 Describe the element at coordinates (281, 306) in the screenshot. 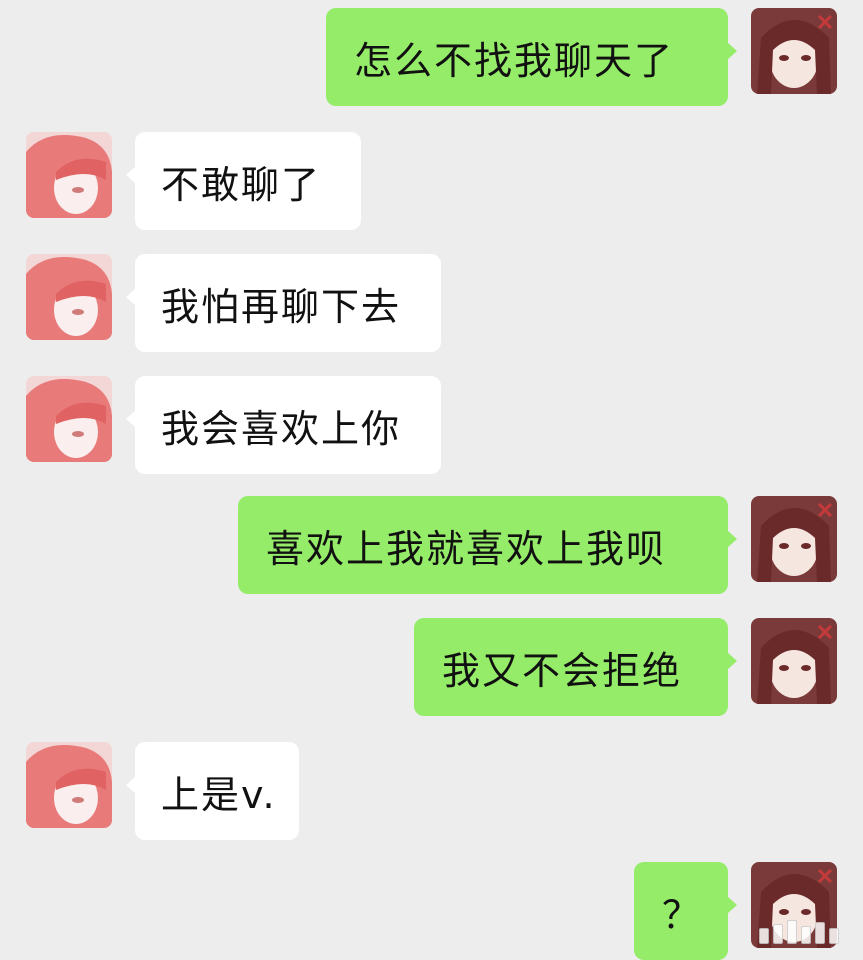

I see `message-text: 我怕再聊下去` at that location.